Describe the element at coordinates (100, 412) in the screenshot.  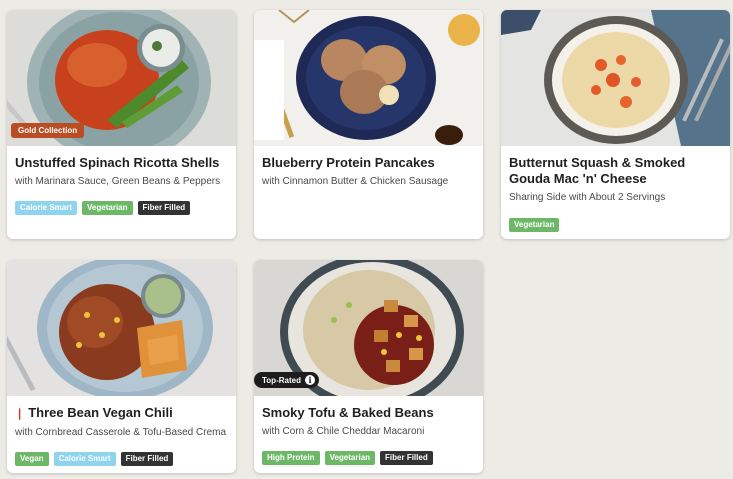
I see `recipe-title-text: Three Bean Vegan Chili` at that location.